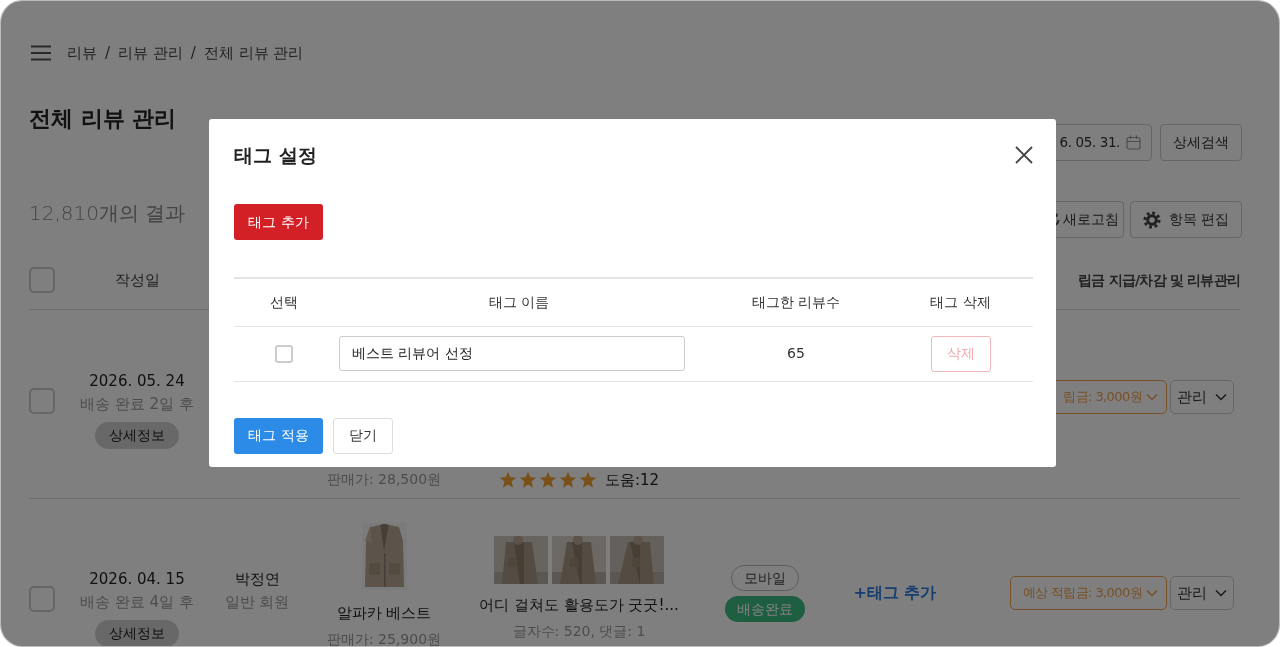 This screenshot has height=647, width=1280. Describe the element at coordinates (384, 613) in the screenshot. I see `product-name: 알파카 베스트` at that location.